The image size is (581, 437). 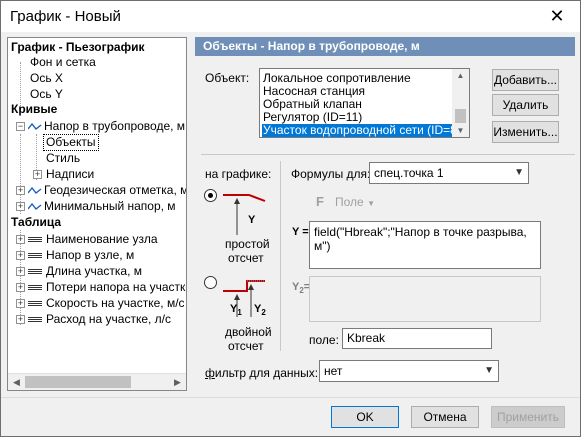 I want to click on tree-item-axis-x: Ось X, so click(x=46, y=78).